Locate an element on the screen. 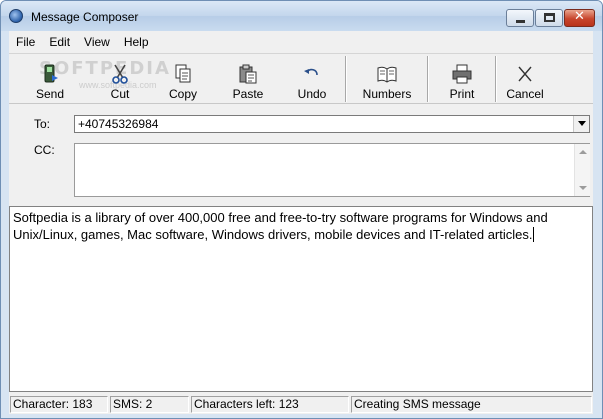  undo-label: Undo is located at coordinates (312, 94).